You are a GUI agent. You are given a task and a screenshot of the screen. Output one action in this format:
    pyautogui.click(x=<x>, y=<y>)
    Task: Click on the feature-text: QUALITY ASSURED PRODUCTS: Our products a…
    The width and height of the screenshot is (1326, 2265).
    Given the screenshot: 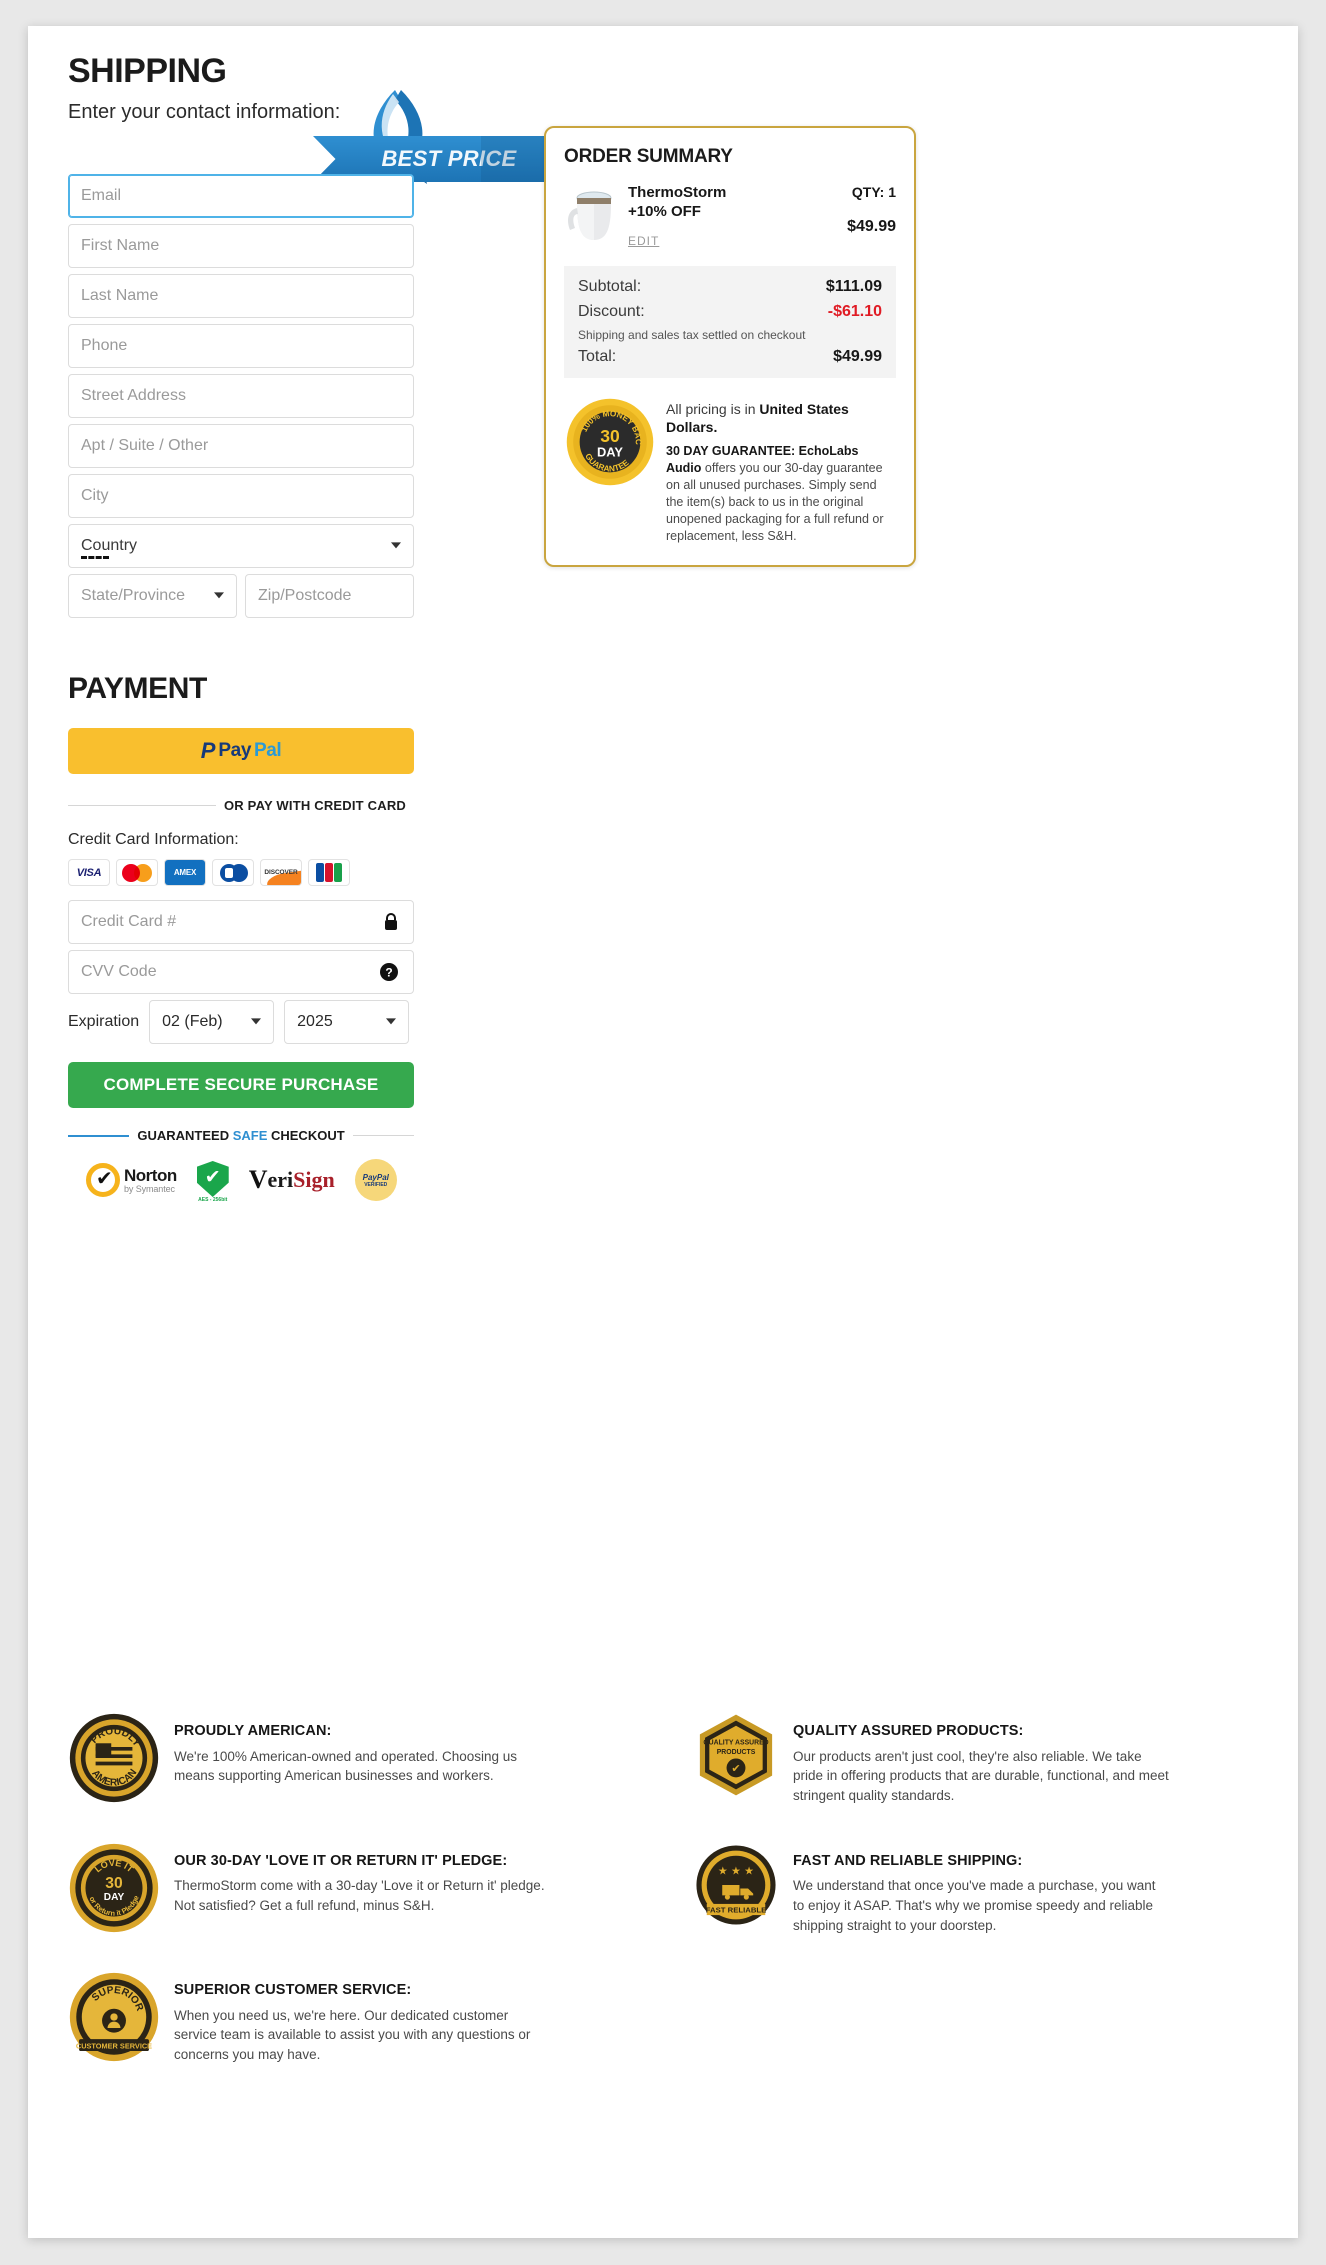 What is the action you would take?
    pyautogui.click(x=974, y=1759)
    